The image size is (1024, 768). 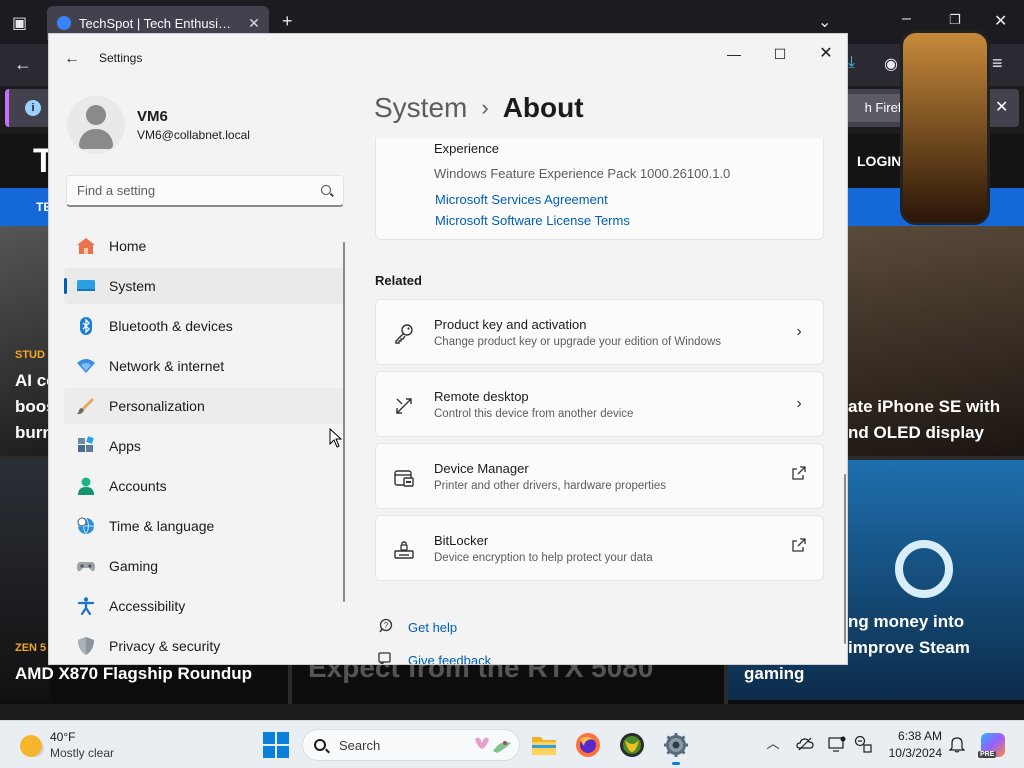 What do you see at coordinates (997, 63) in the screenshot?
I see `menu-icon: ≡` at bounding box center [997, 63].